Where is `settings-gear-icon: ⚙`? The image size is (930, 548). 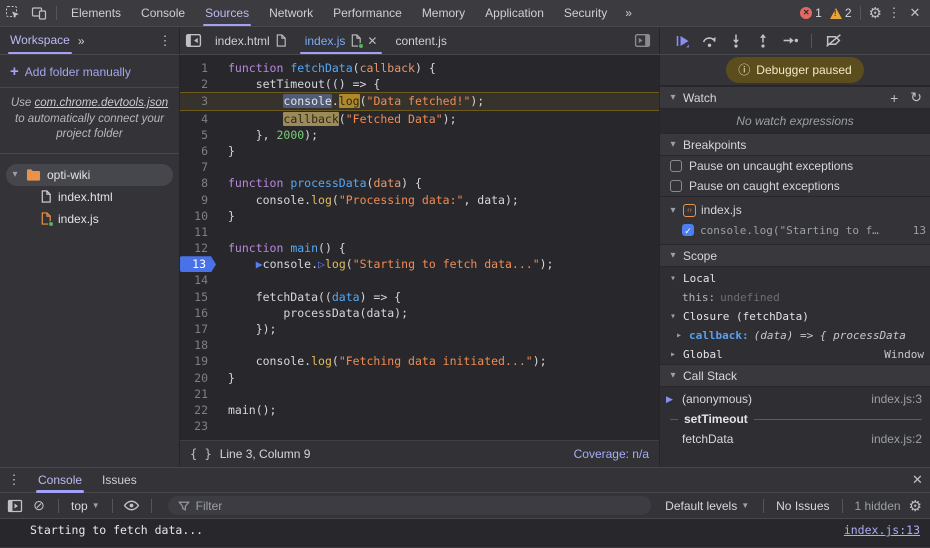
settings-gear-icon: ⚙ is located at coordinates (875, 13).